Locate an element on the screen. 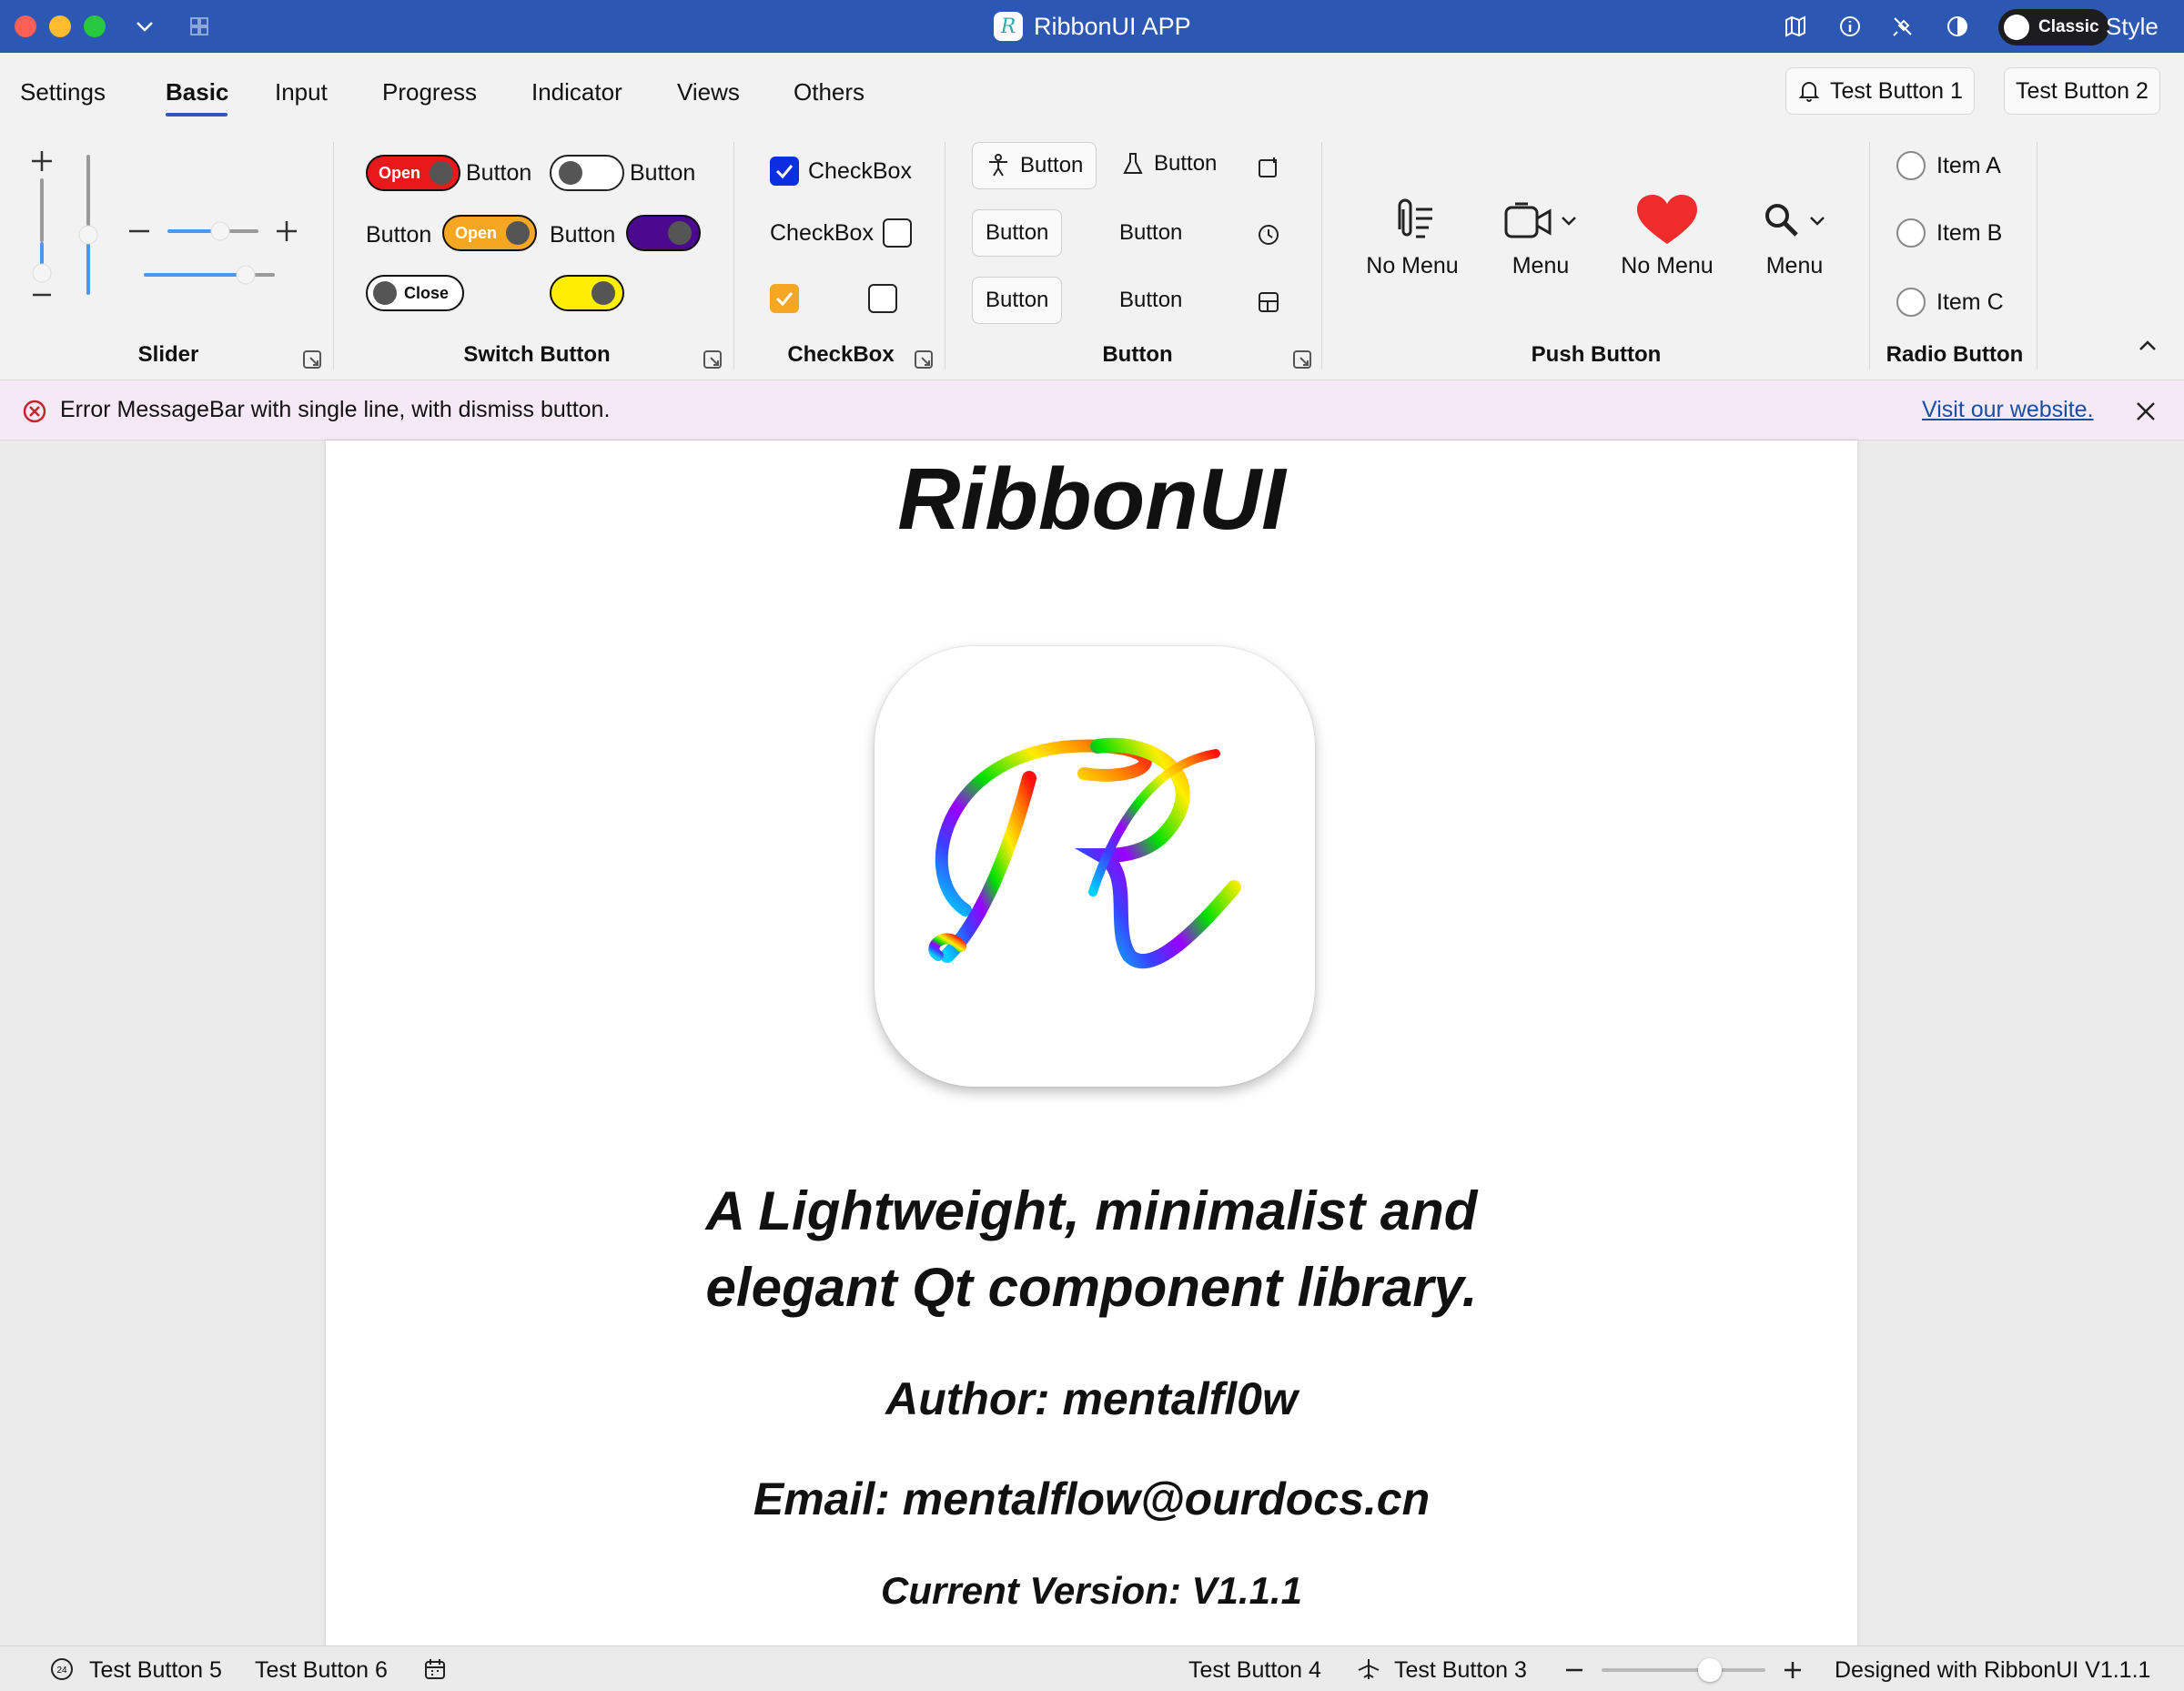 The height and width of the screenshot is (1691, 2184). switch-close-white: Close is located at coordinates (415, 293).